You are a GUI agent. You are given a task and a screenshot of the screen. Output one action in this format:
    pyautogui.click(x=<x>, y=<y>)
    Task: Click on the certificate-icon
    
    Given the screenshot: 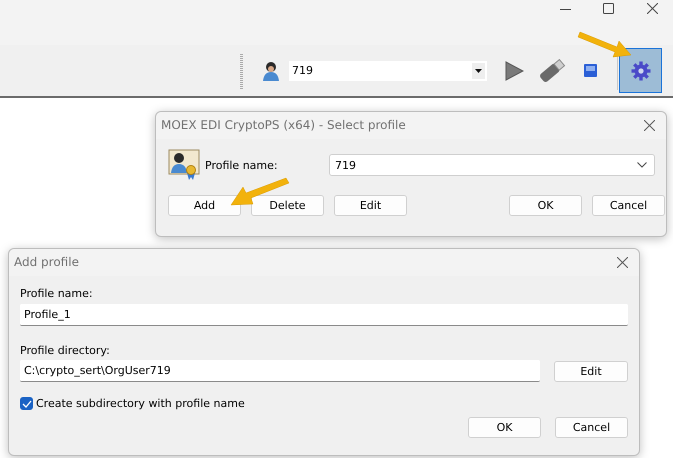 What is the action you would take?
    pyautogui.click(x=184, y=165)
    